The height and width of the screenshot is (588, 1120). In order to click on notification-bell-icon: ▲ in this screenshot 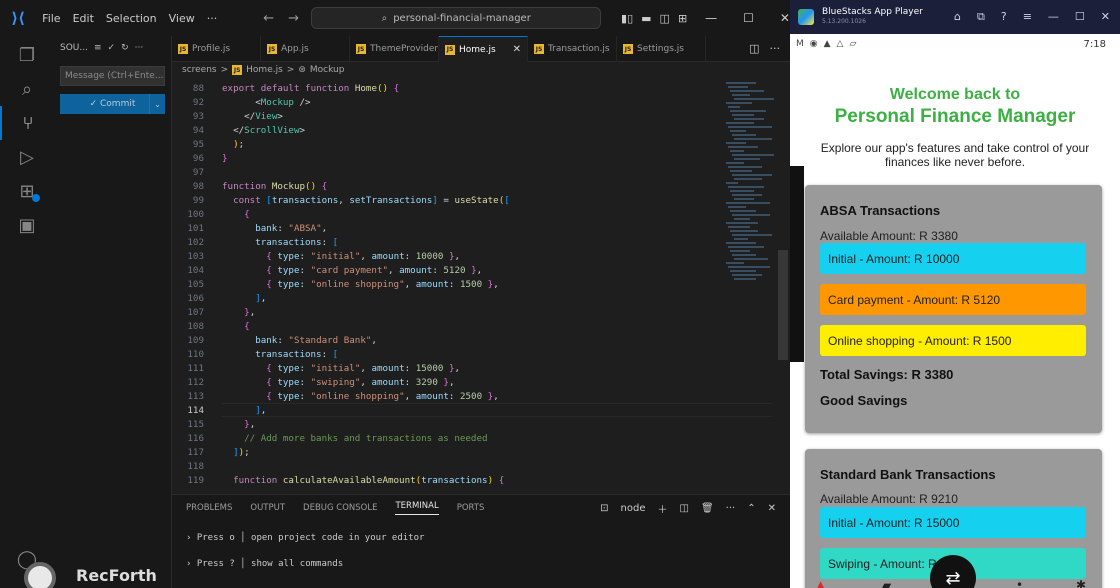, I will do `click(827, 44)`.